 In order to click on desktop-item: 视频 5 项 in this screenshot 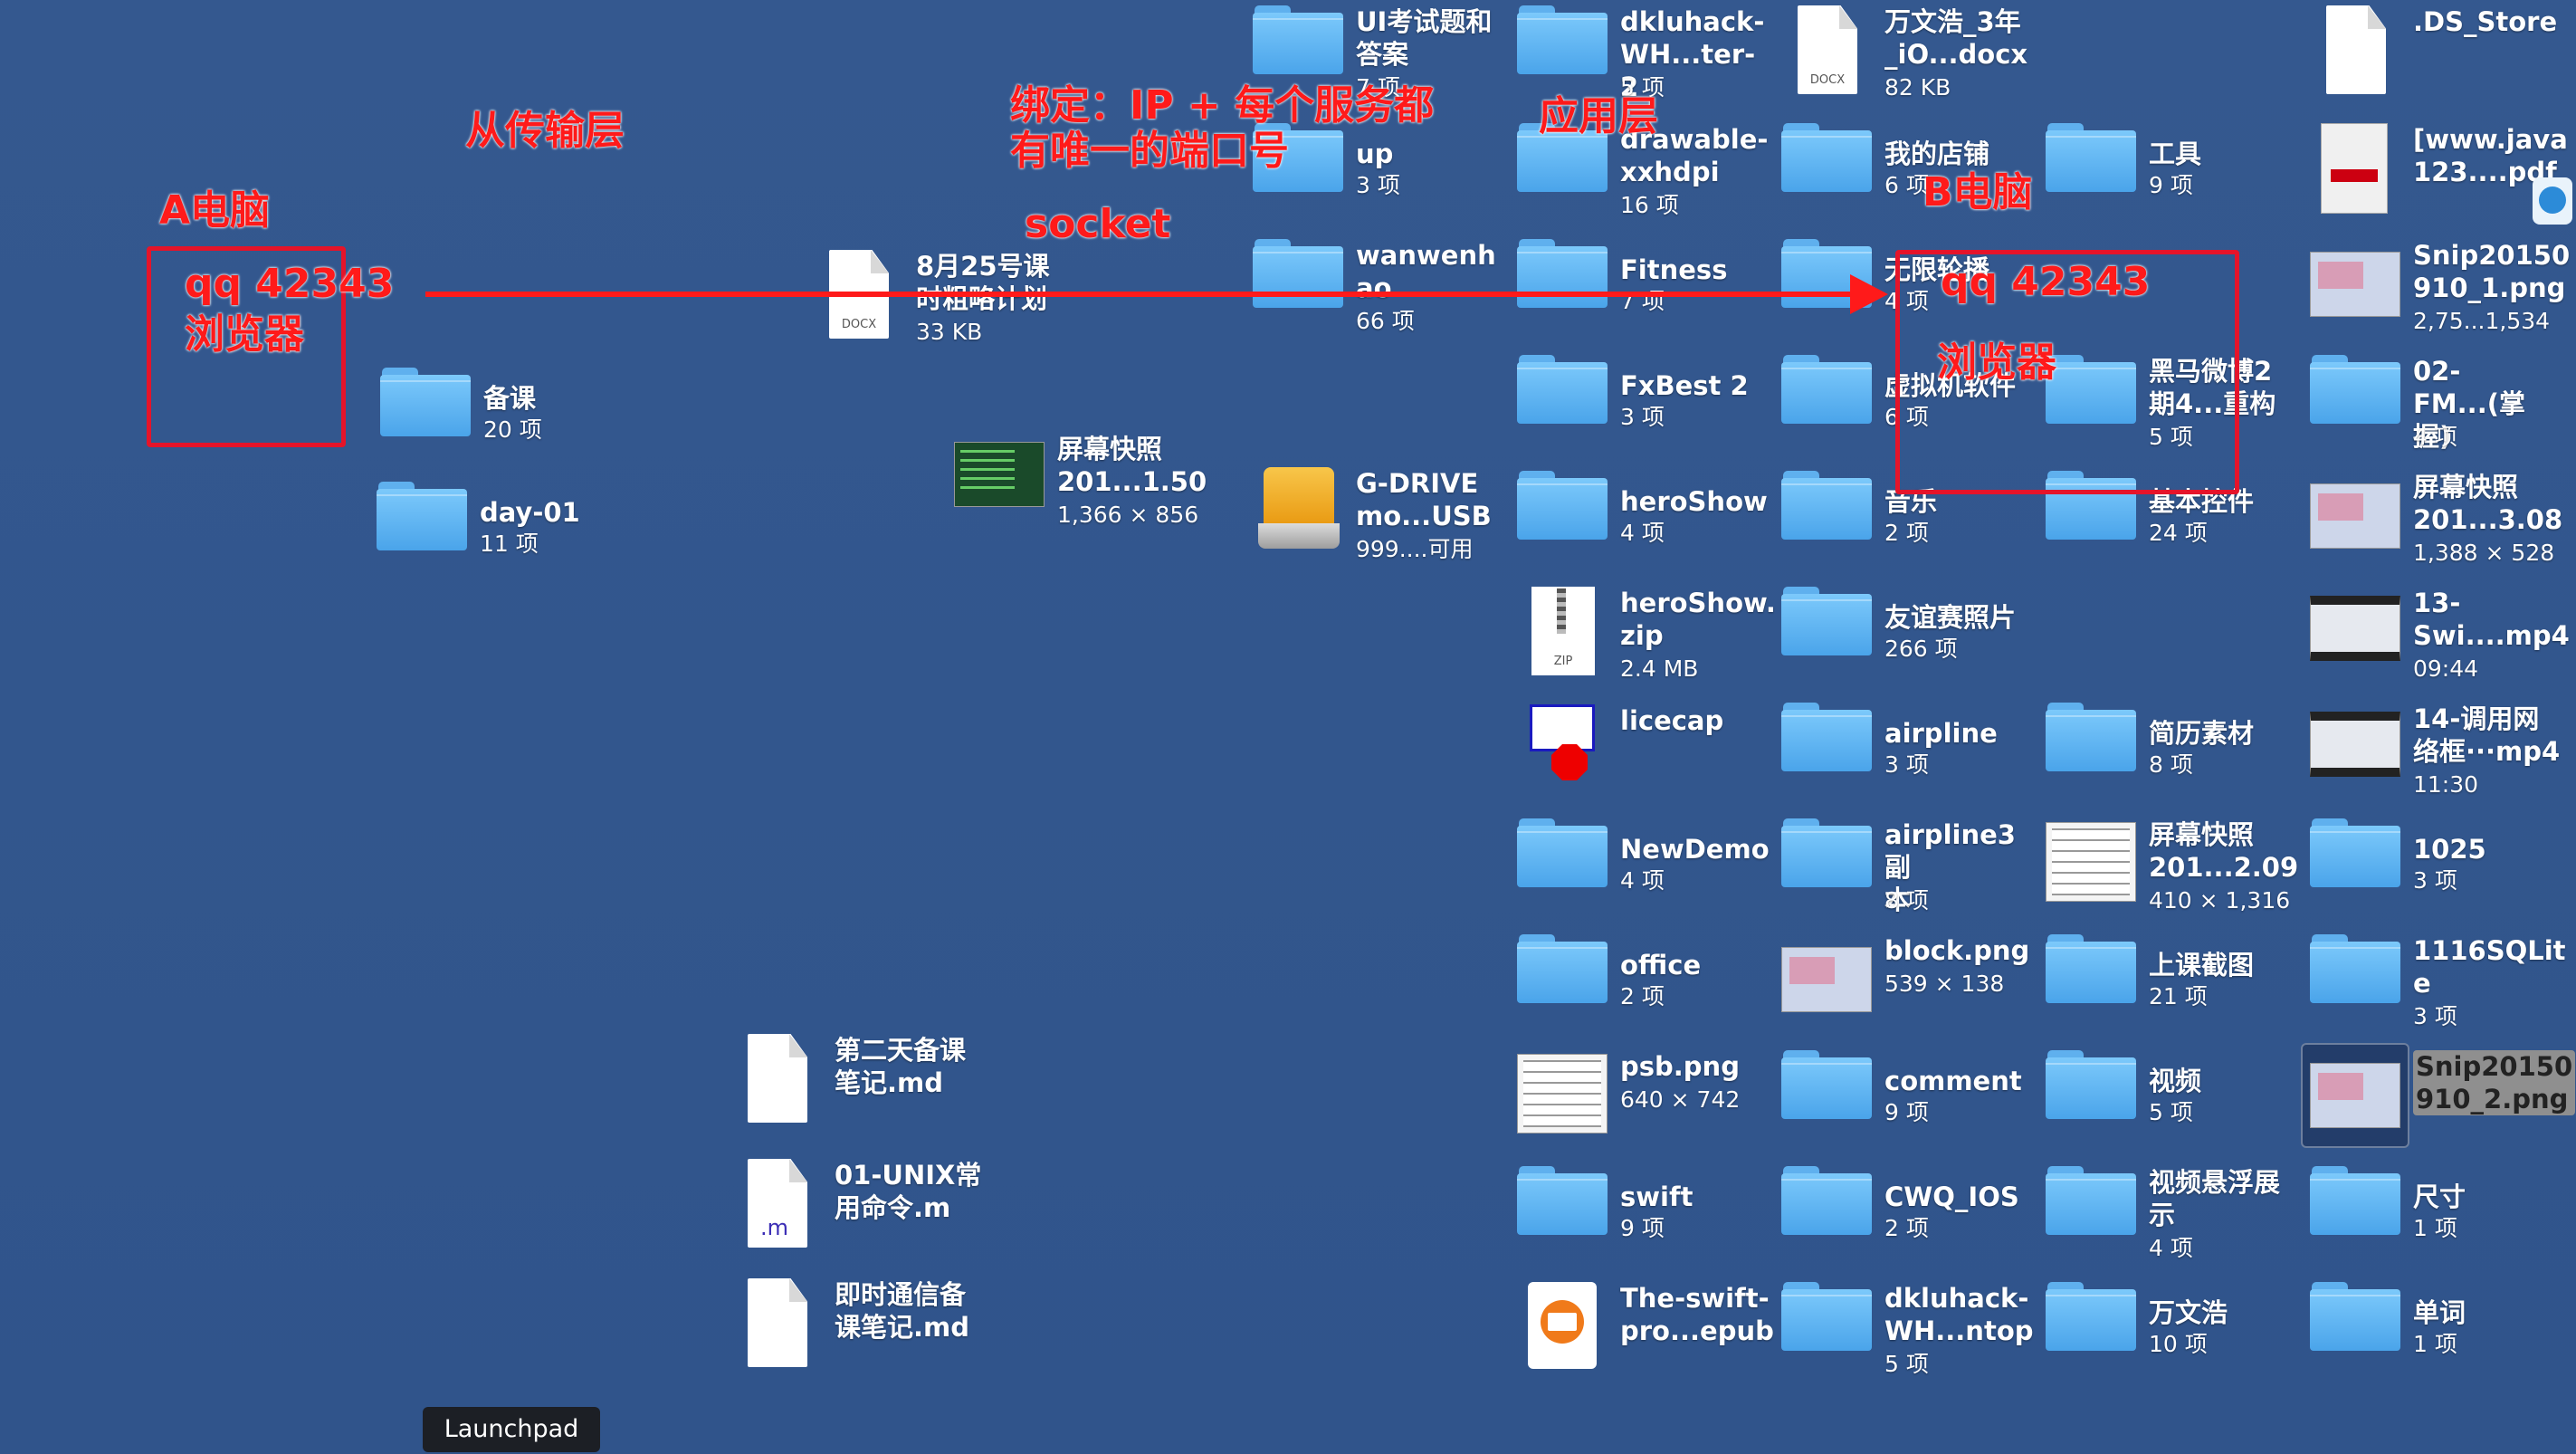, I will do `click(2173, 1104)`.